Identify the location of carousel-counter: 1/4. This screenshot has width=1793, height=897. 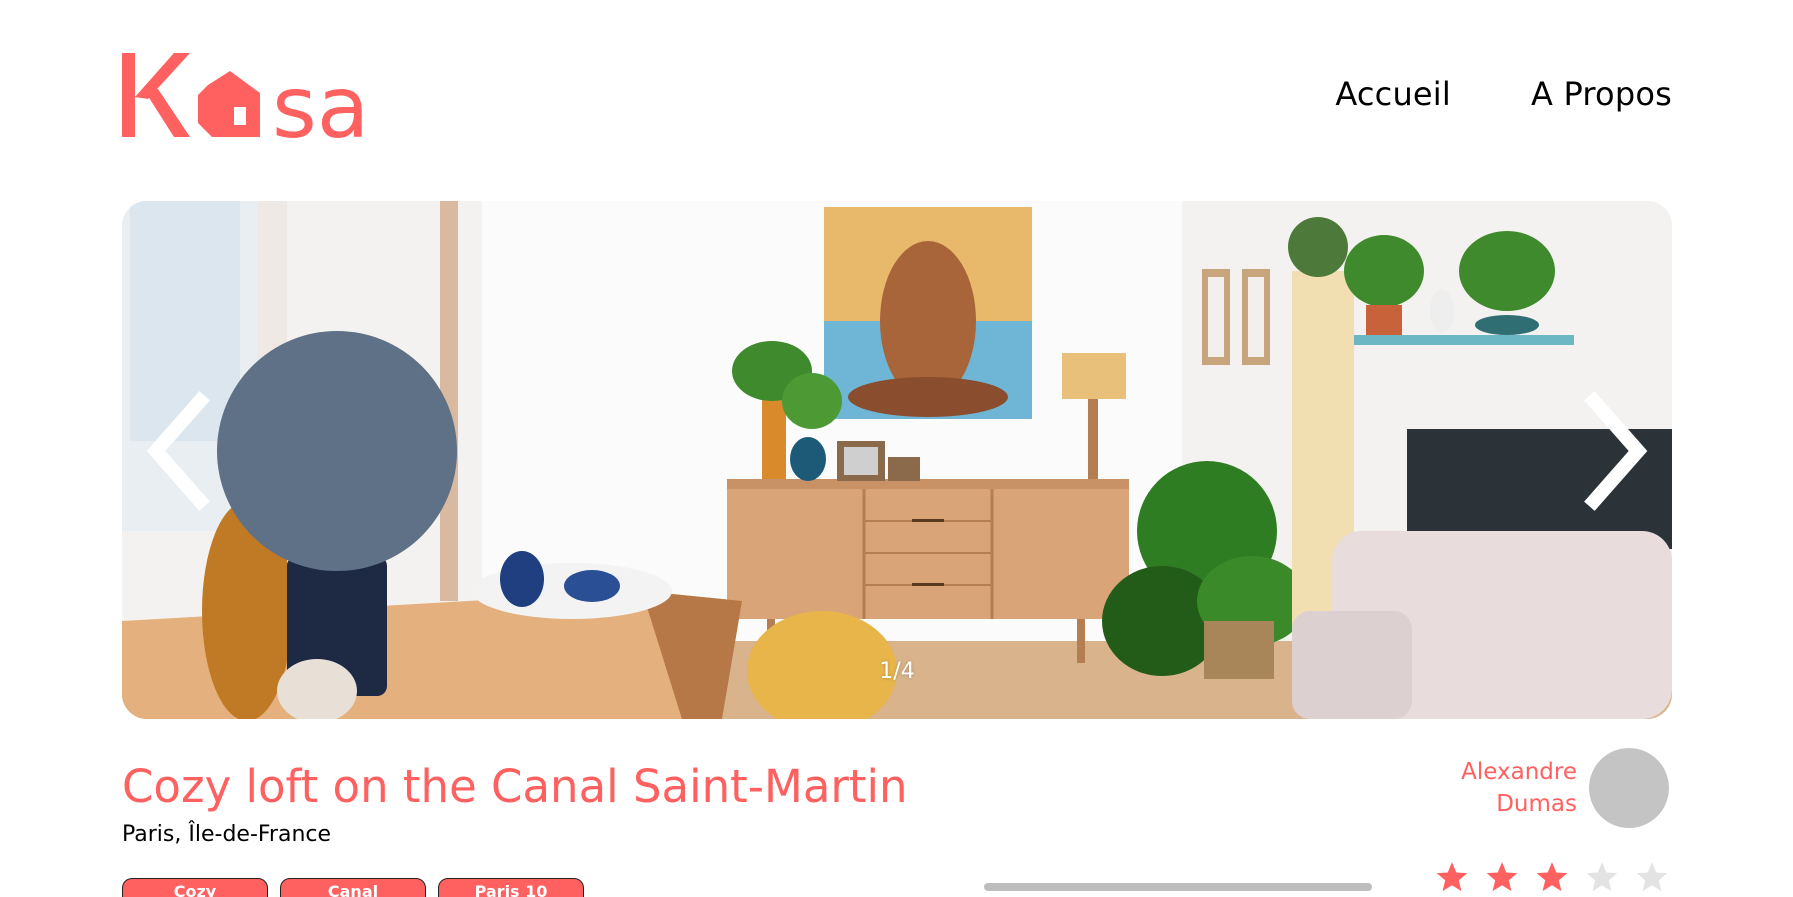
(897, 671).